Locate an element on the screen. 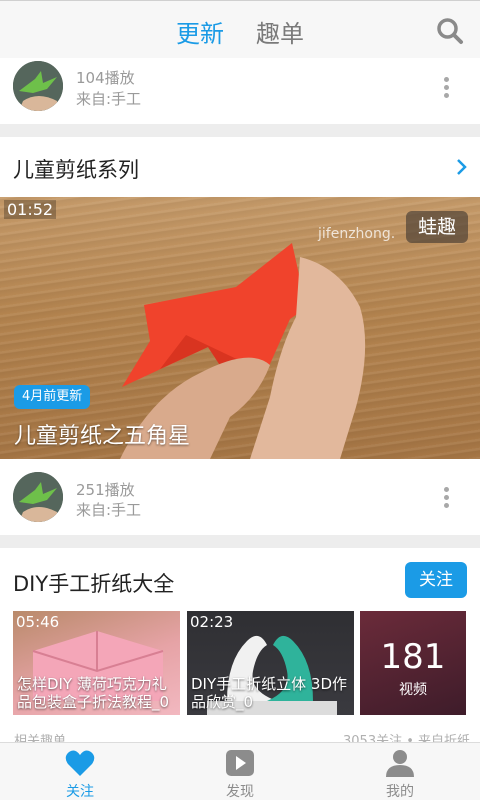 This screenshot has height=800, width=480. play-icon is located at coordinates (240, 763).